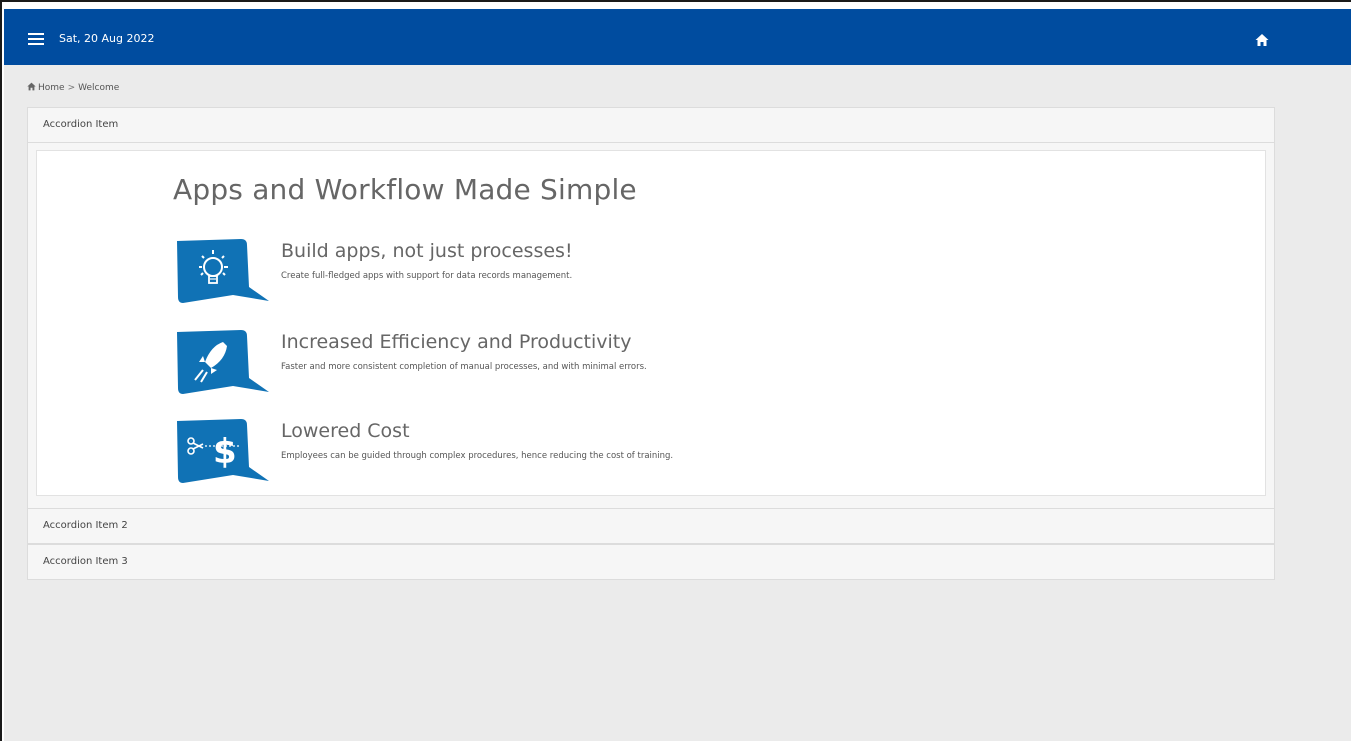 The image size is (1351, 741). I want to click on dollar-scissors-icon: $, so click(221, 452).